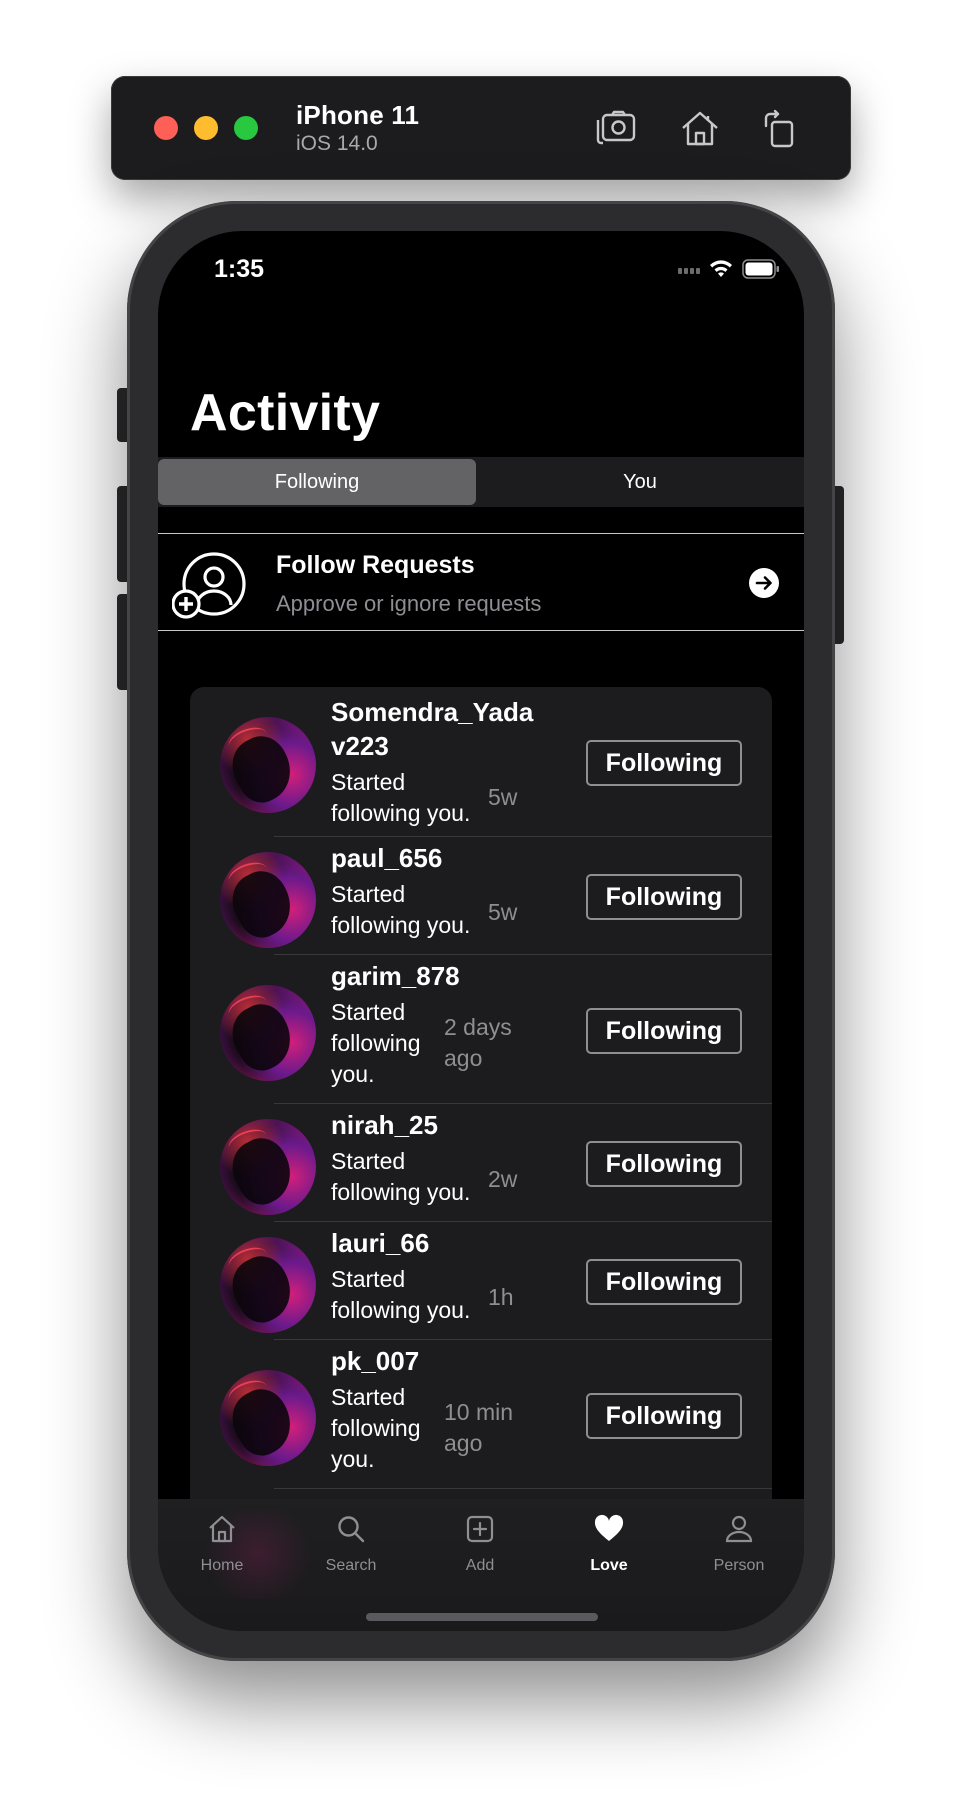 This screenshot has width=962, height=1810. I want to click on activity-segmented-control: Following You, so click(481, 482).